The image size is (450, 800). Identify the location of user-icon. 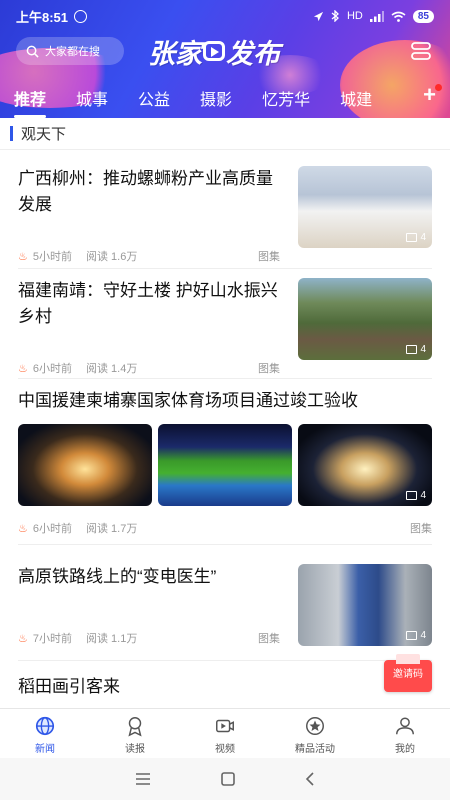
(405, 726).